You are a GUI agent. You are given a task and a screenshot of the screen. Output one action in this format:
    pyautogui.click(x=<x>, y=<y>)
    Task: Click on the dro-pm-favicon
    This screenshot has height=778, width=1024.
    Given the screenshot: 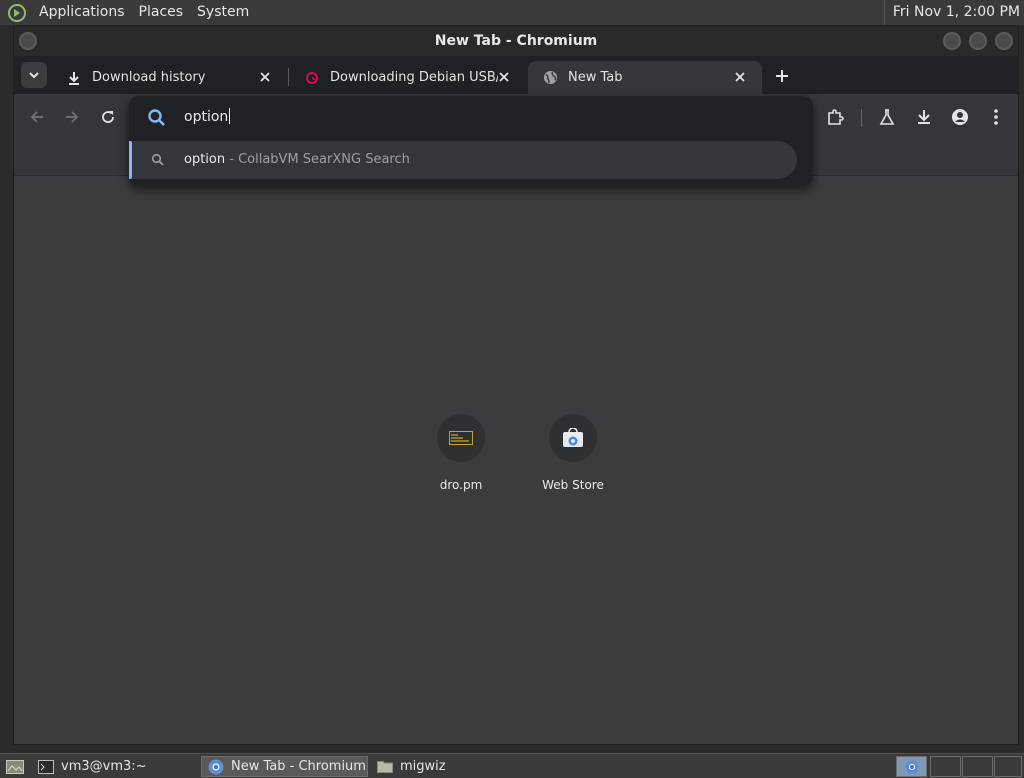 What is the action you would take?
    pyautogui.click(x=461, y=438)
    